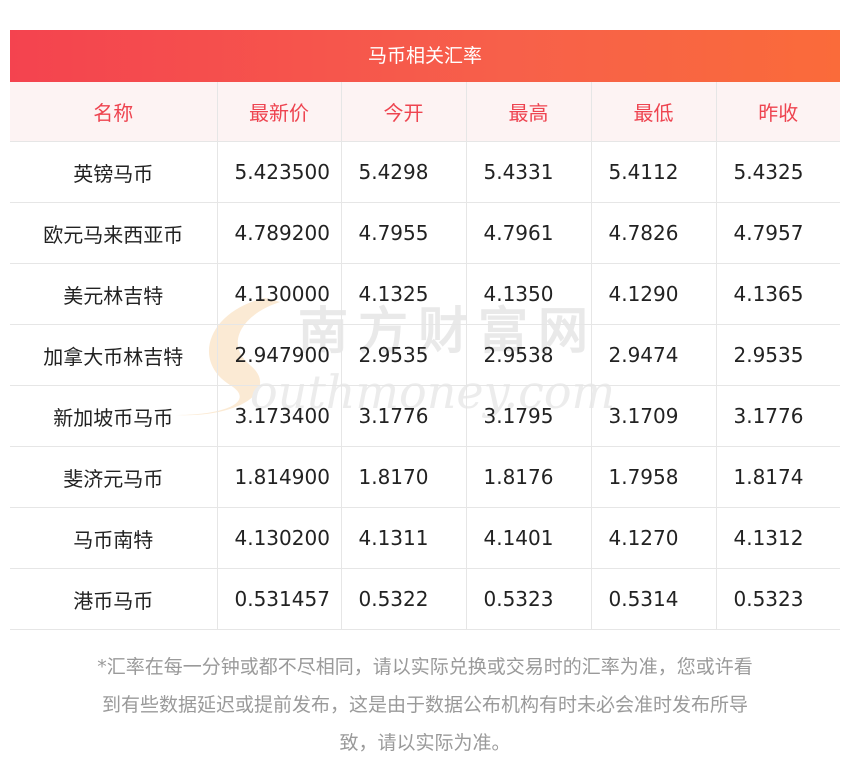  I want to click on header-high: 最高, so click(529, 112).